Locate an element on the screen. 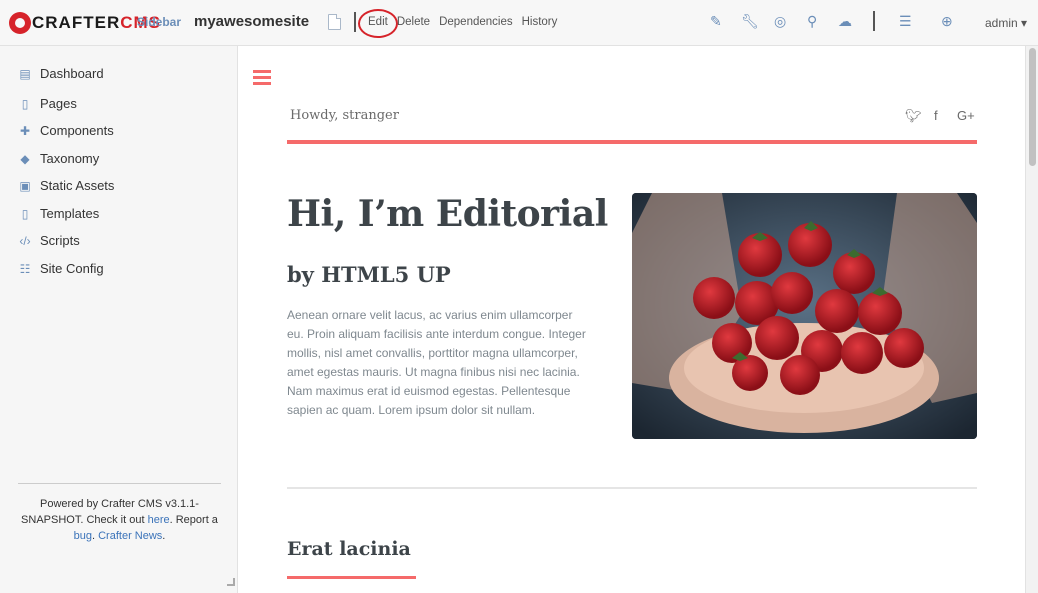  page-actions: Edit Delete Dependencies History is located at coordinates (462, 22).